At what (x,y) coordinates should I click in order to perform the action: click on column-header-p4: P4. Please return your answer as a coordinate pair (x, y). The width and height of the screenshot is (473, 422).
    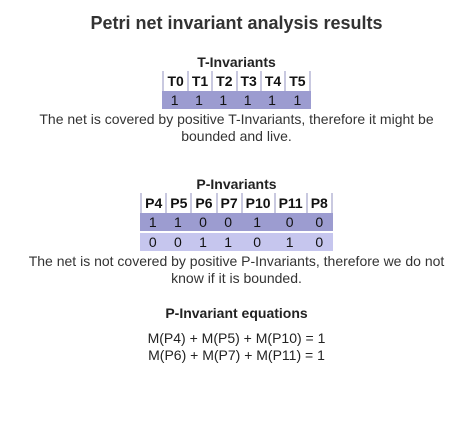
    Looking at the image, I should click on (152, 203).